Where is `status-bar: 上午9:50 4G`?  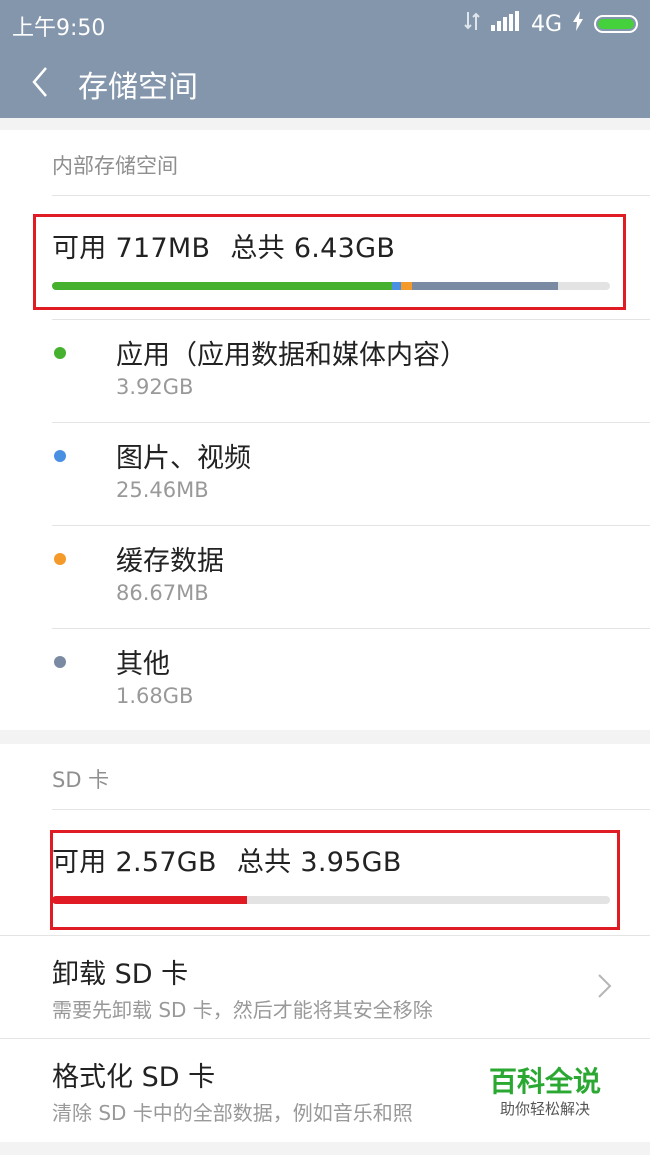
status-bar: 上午9:50 4G is located at coordinates (325, 23).